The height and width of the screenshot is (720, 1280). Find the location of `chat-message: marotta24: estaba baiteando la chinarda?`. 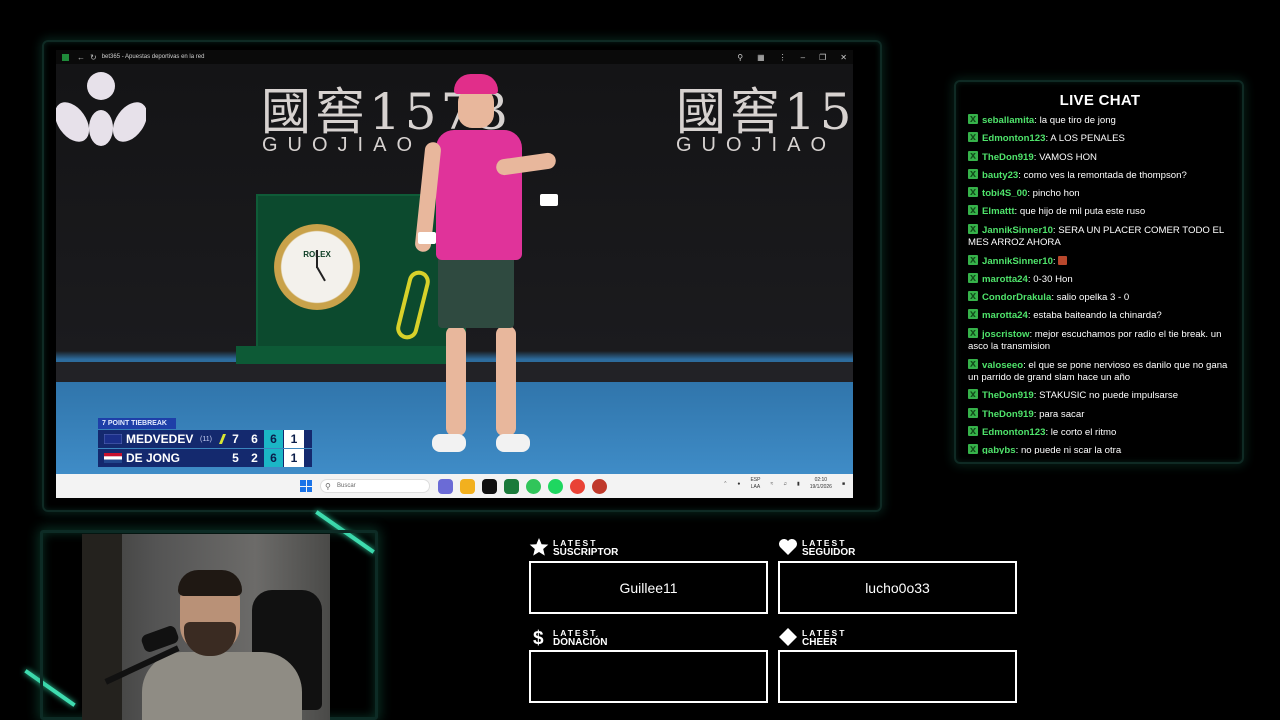

chat-message: marotta24: estaba baiteando la chinarda? is located at coordinates (1100, 316).